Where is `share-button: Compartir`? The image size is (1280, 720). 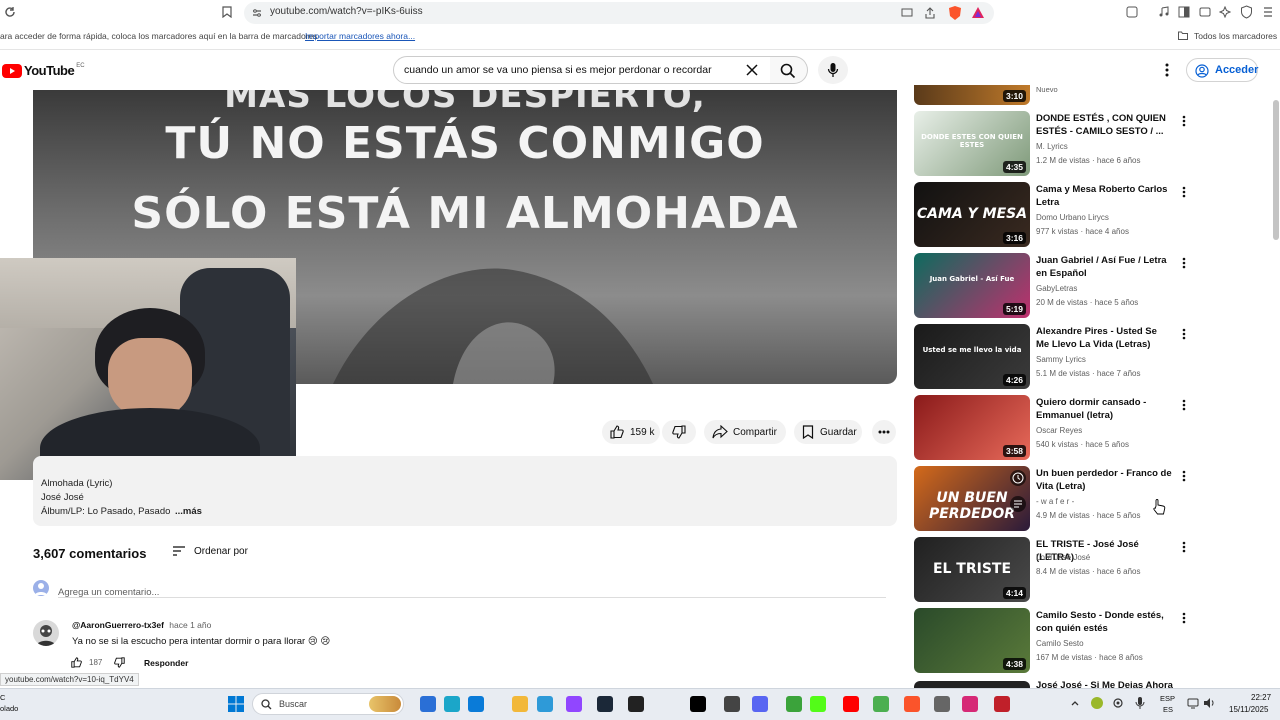
share-button: Compartir is located at coordinates (745, 432).